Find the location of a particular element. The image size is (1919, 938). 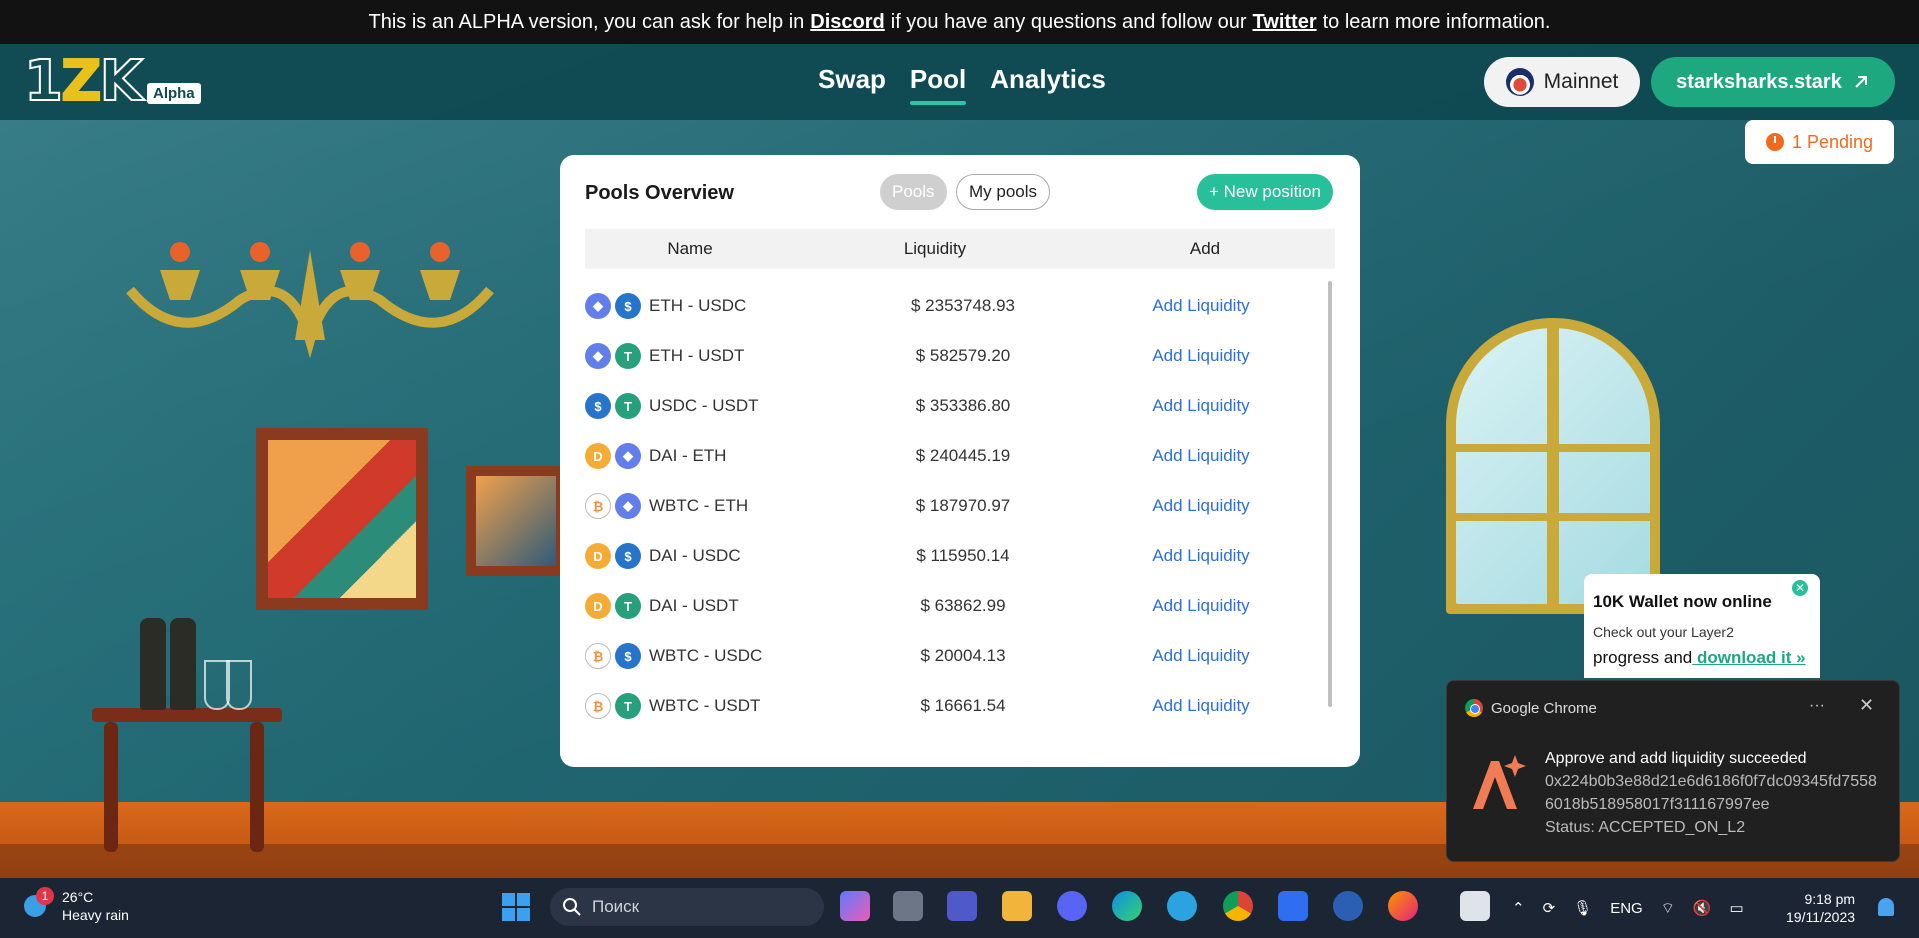

firefox-icon is located at coordinates (1403, 906).